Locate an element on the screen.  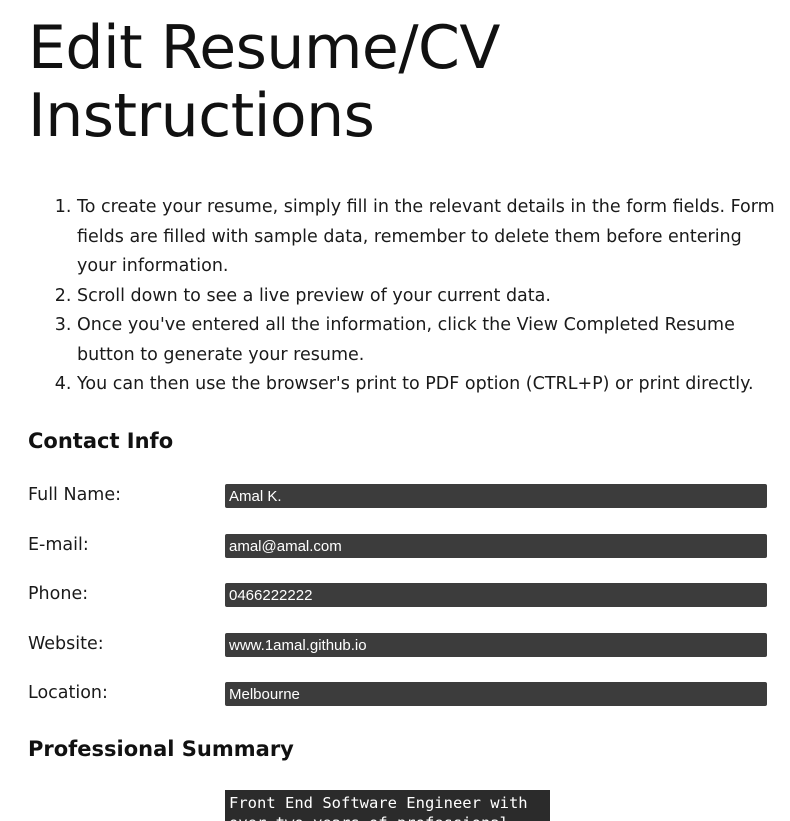
location-input is located at coordinates (496, 694).